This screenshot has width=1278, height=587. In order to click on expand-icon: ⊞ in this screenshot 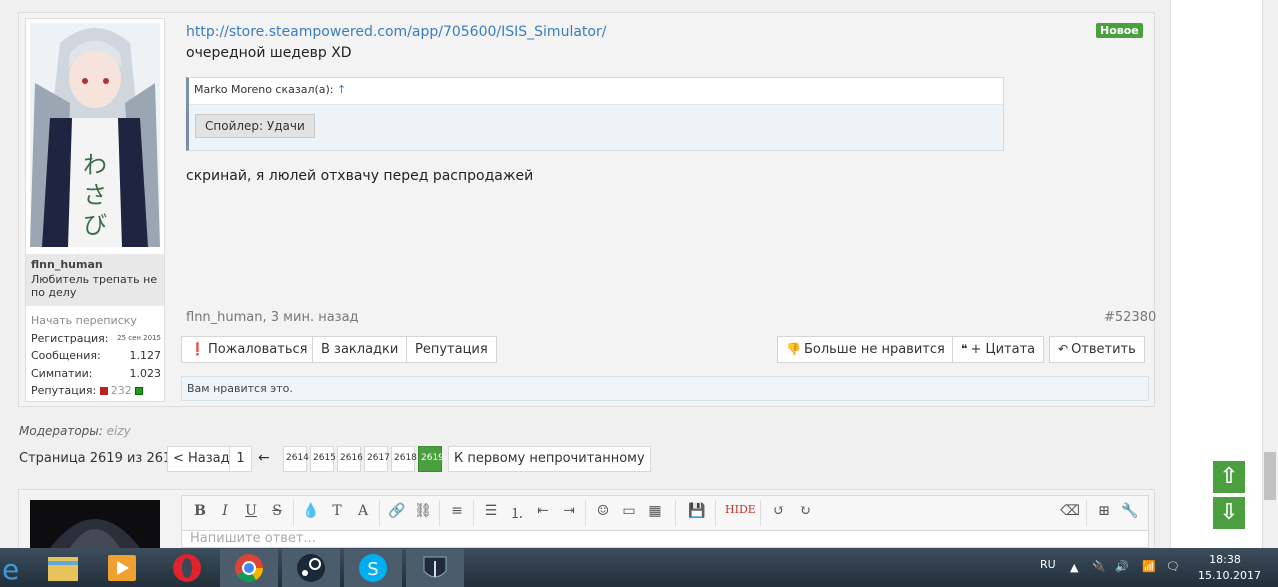, I will do `click(1104, 513)`.